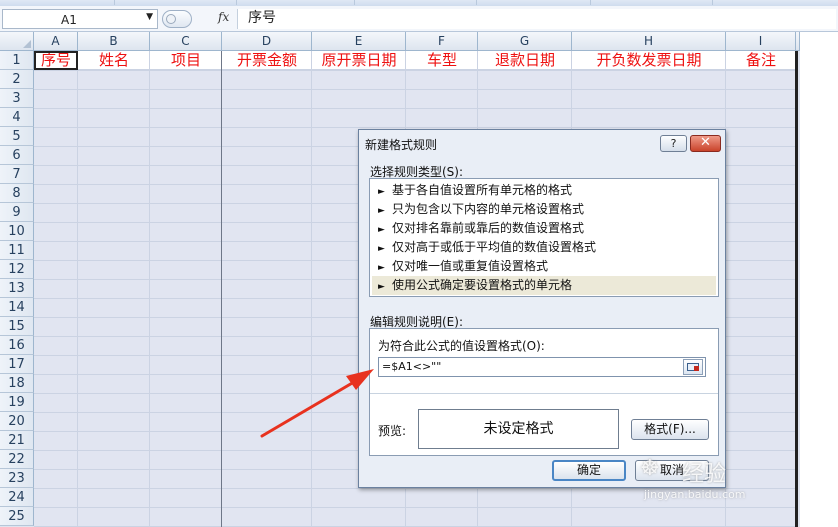  Describe the element at coordinates (673, 143) in the screenshot. I see `help-button: ?` at that location.